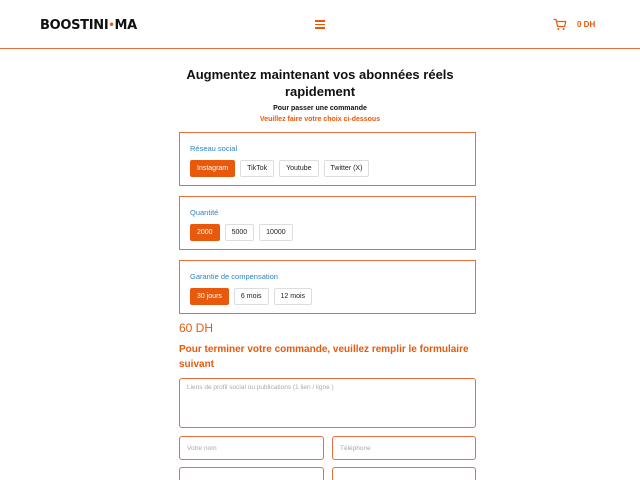  I want to click on logo-text-left: BOOSTINI, so click(74, 25).